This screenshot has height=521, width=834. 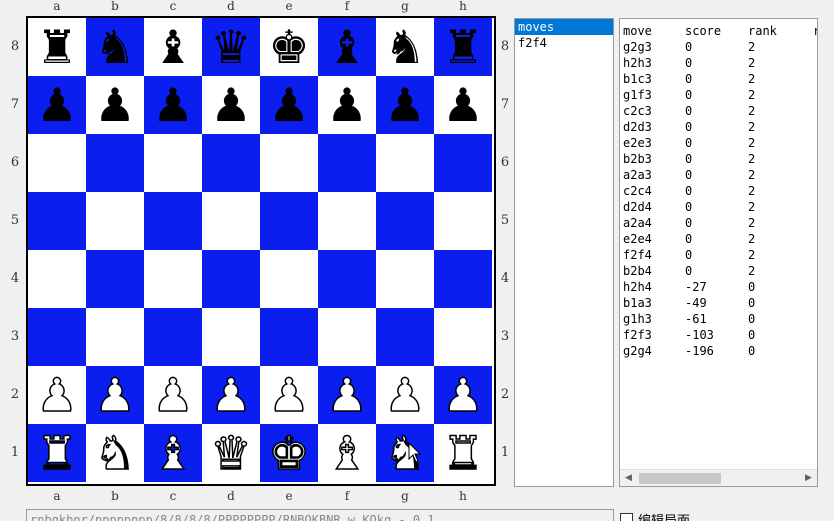 What do you see at coordinates (718, 223) in the screenshot?
I see `table-row: a2a4 0 2` at bounding box center [718, 223].